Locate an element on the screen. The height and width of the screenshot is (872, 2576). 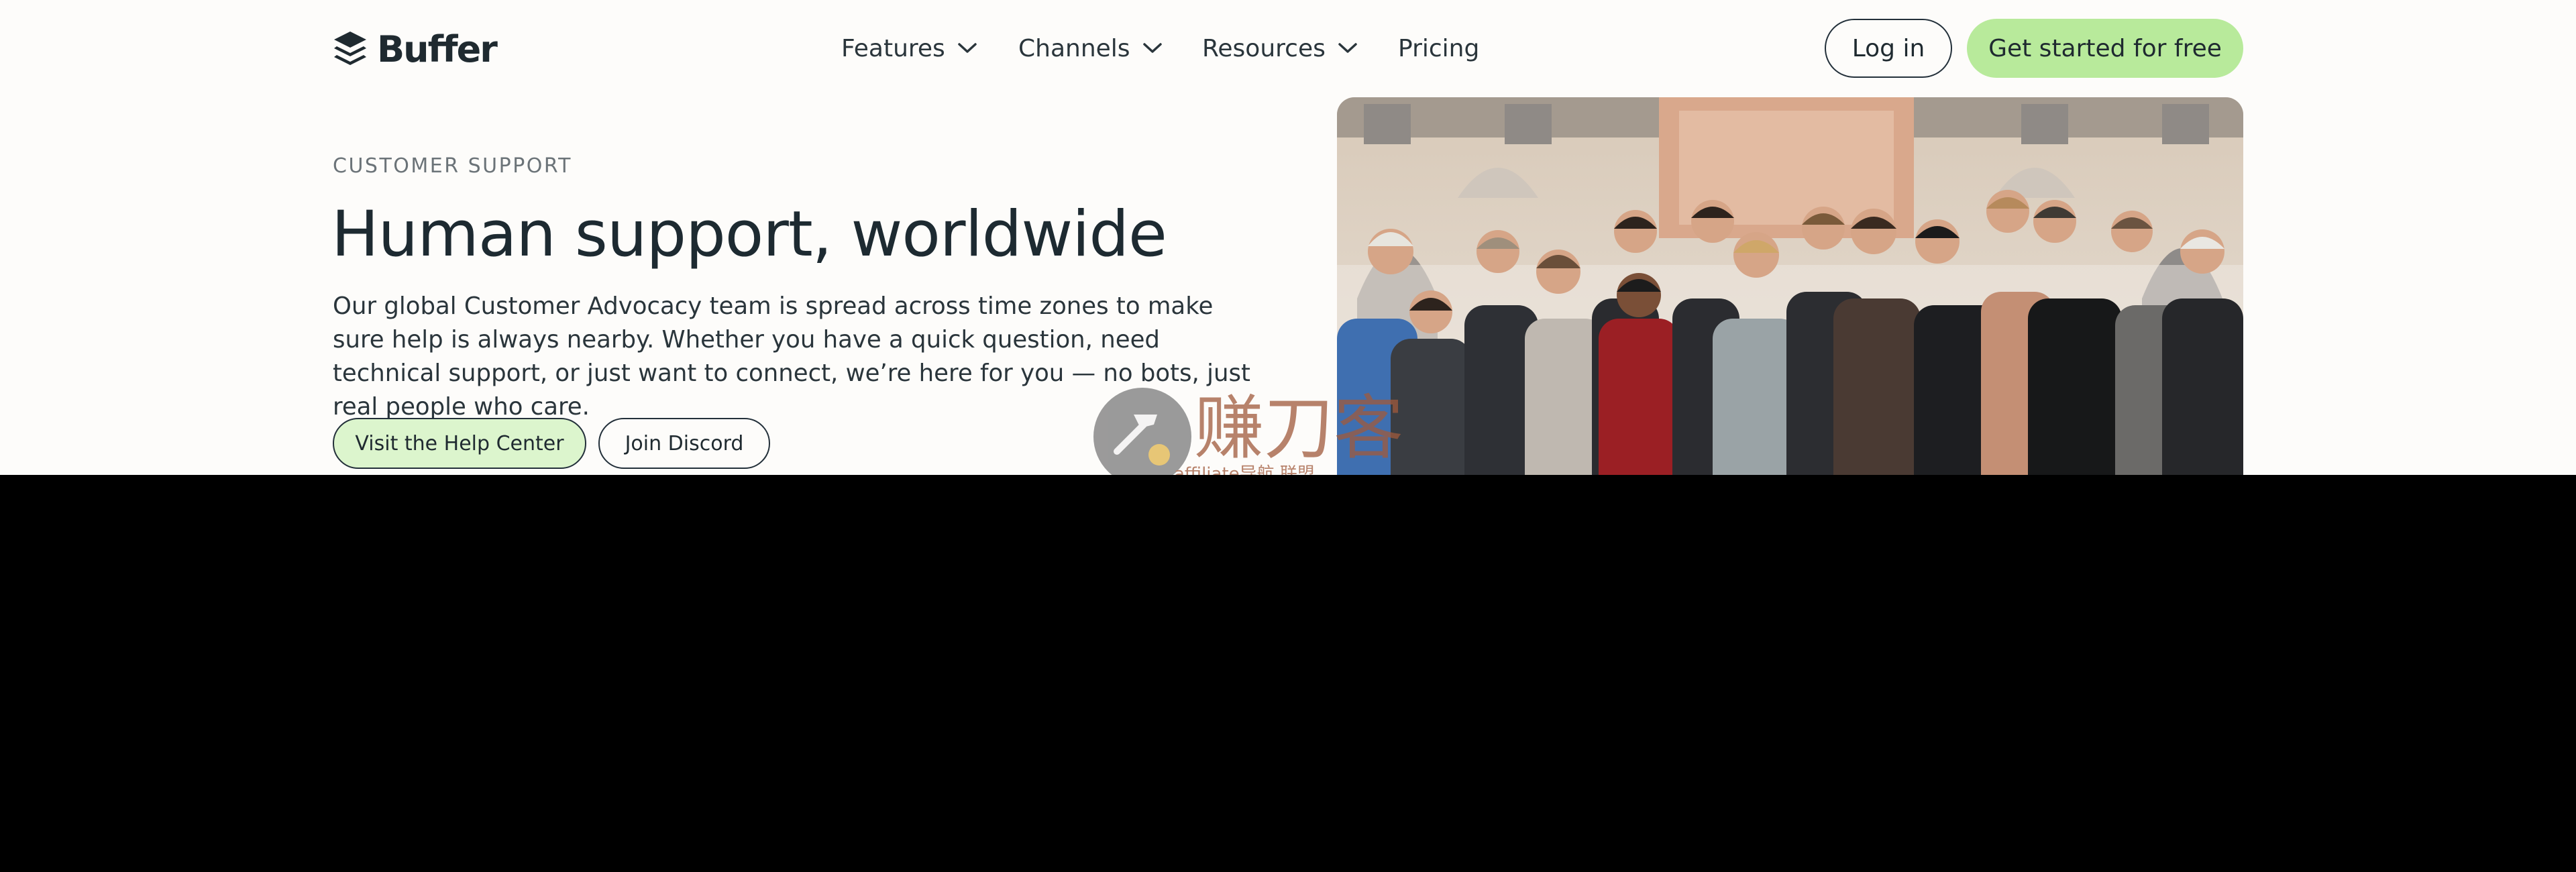
nav-channels-label: Channels is located at coordinates (1074, 48).